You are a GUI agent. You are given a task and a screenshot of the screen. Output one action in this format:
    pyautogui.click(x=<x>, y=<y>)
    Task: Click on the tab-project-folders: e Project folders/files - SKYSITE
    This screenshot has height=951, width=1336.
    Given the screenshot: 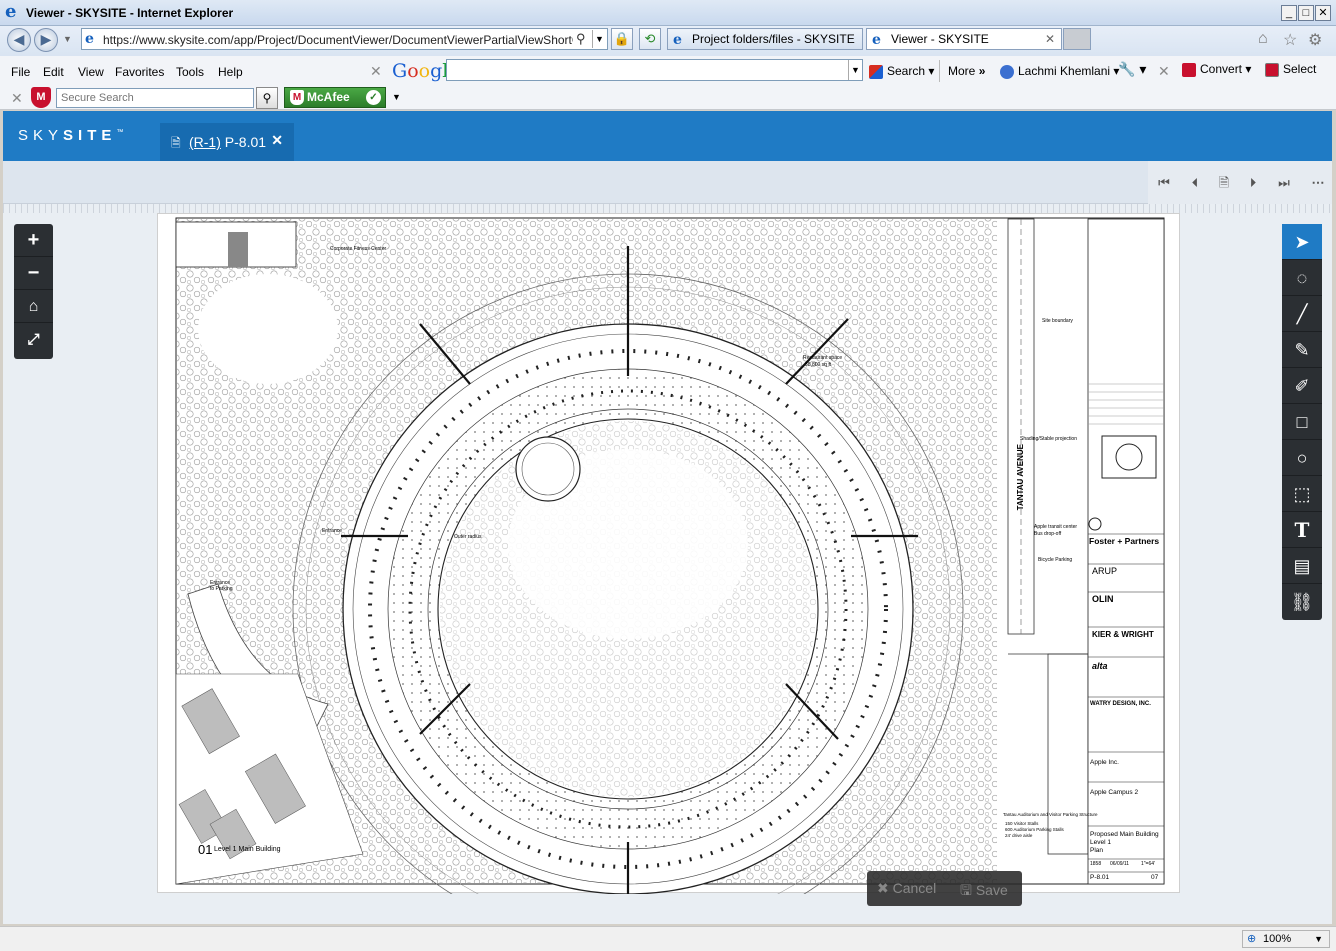 What is the action you would take?
    pyautogui.click(x=765, y=39)
    